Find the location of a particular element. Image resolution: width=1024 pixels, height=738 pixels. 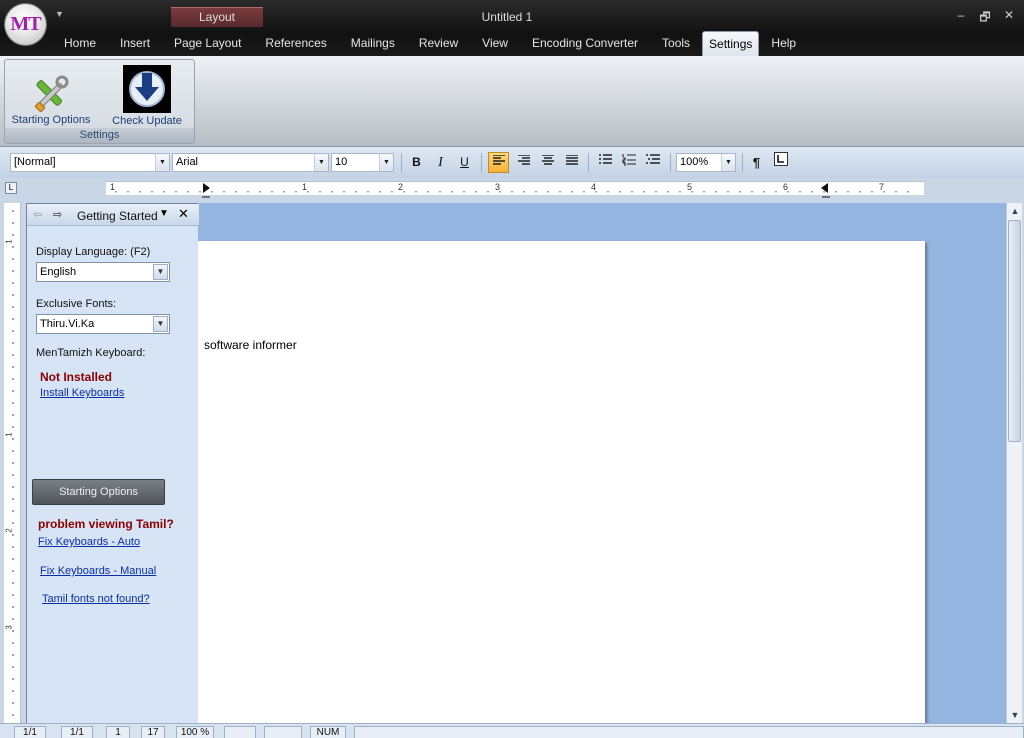

font-size-value: 10 is located at coordinates (341, 162).